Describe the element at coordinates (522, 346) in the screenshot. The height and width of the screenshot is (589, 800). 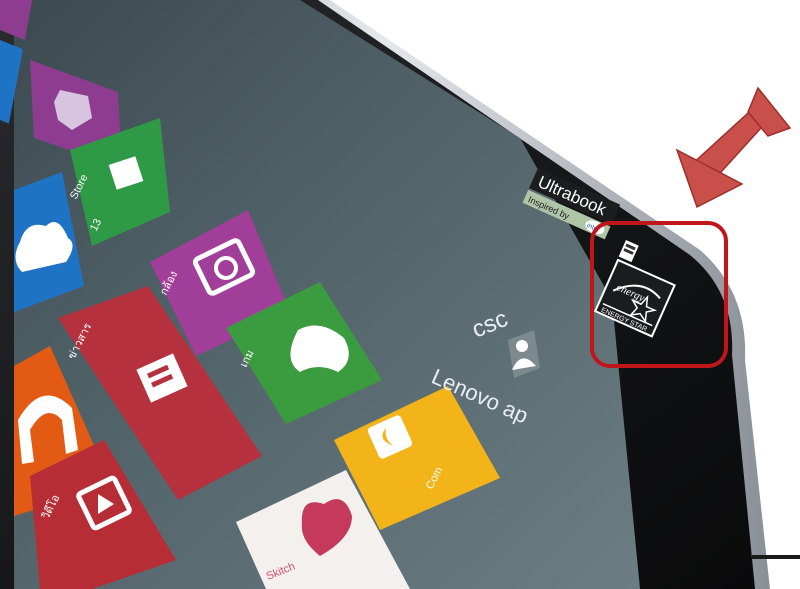
I see `user-silhouette-icon` at that location.